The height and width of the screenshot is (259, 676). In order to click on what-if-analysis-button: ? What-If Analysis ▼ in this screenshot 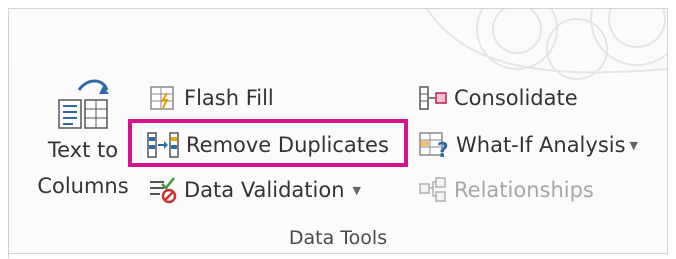, I will do `click(528, 145)`.